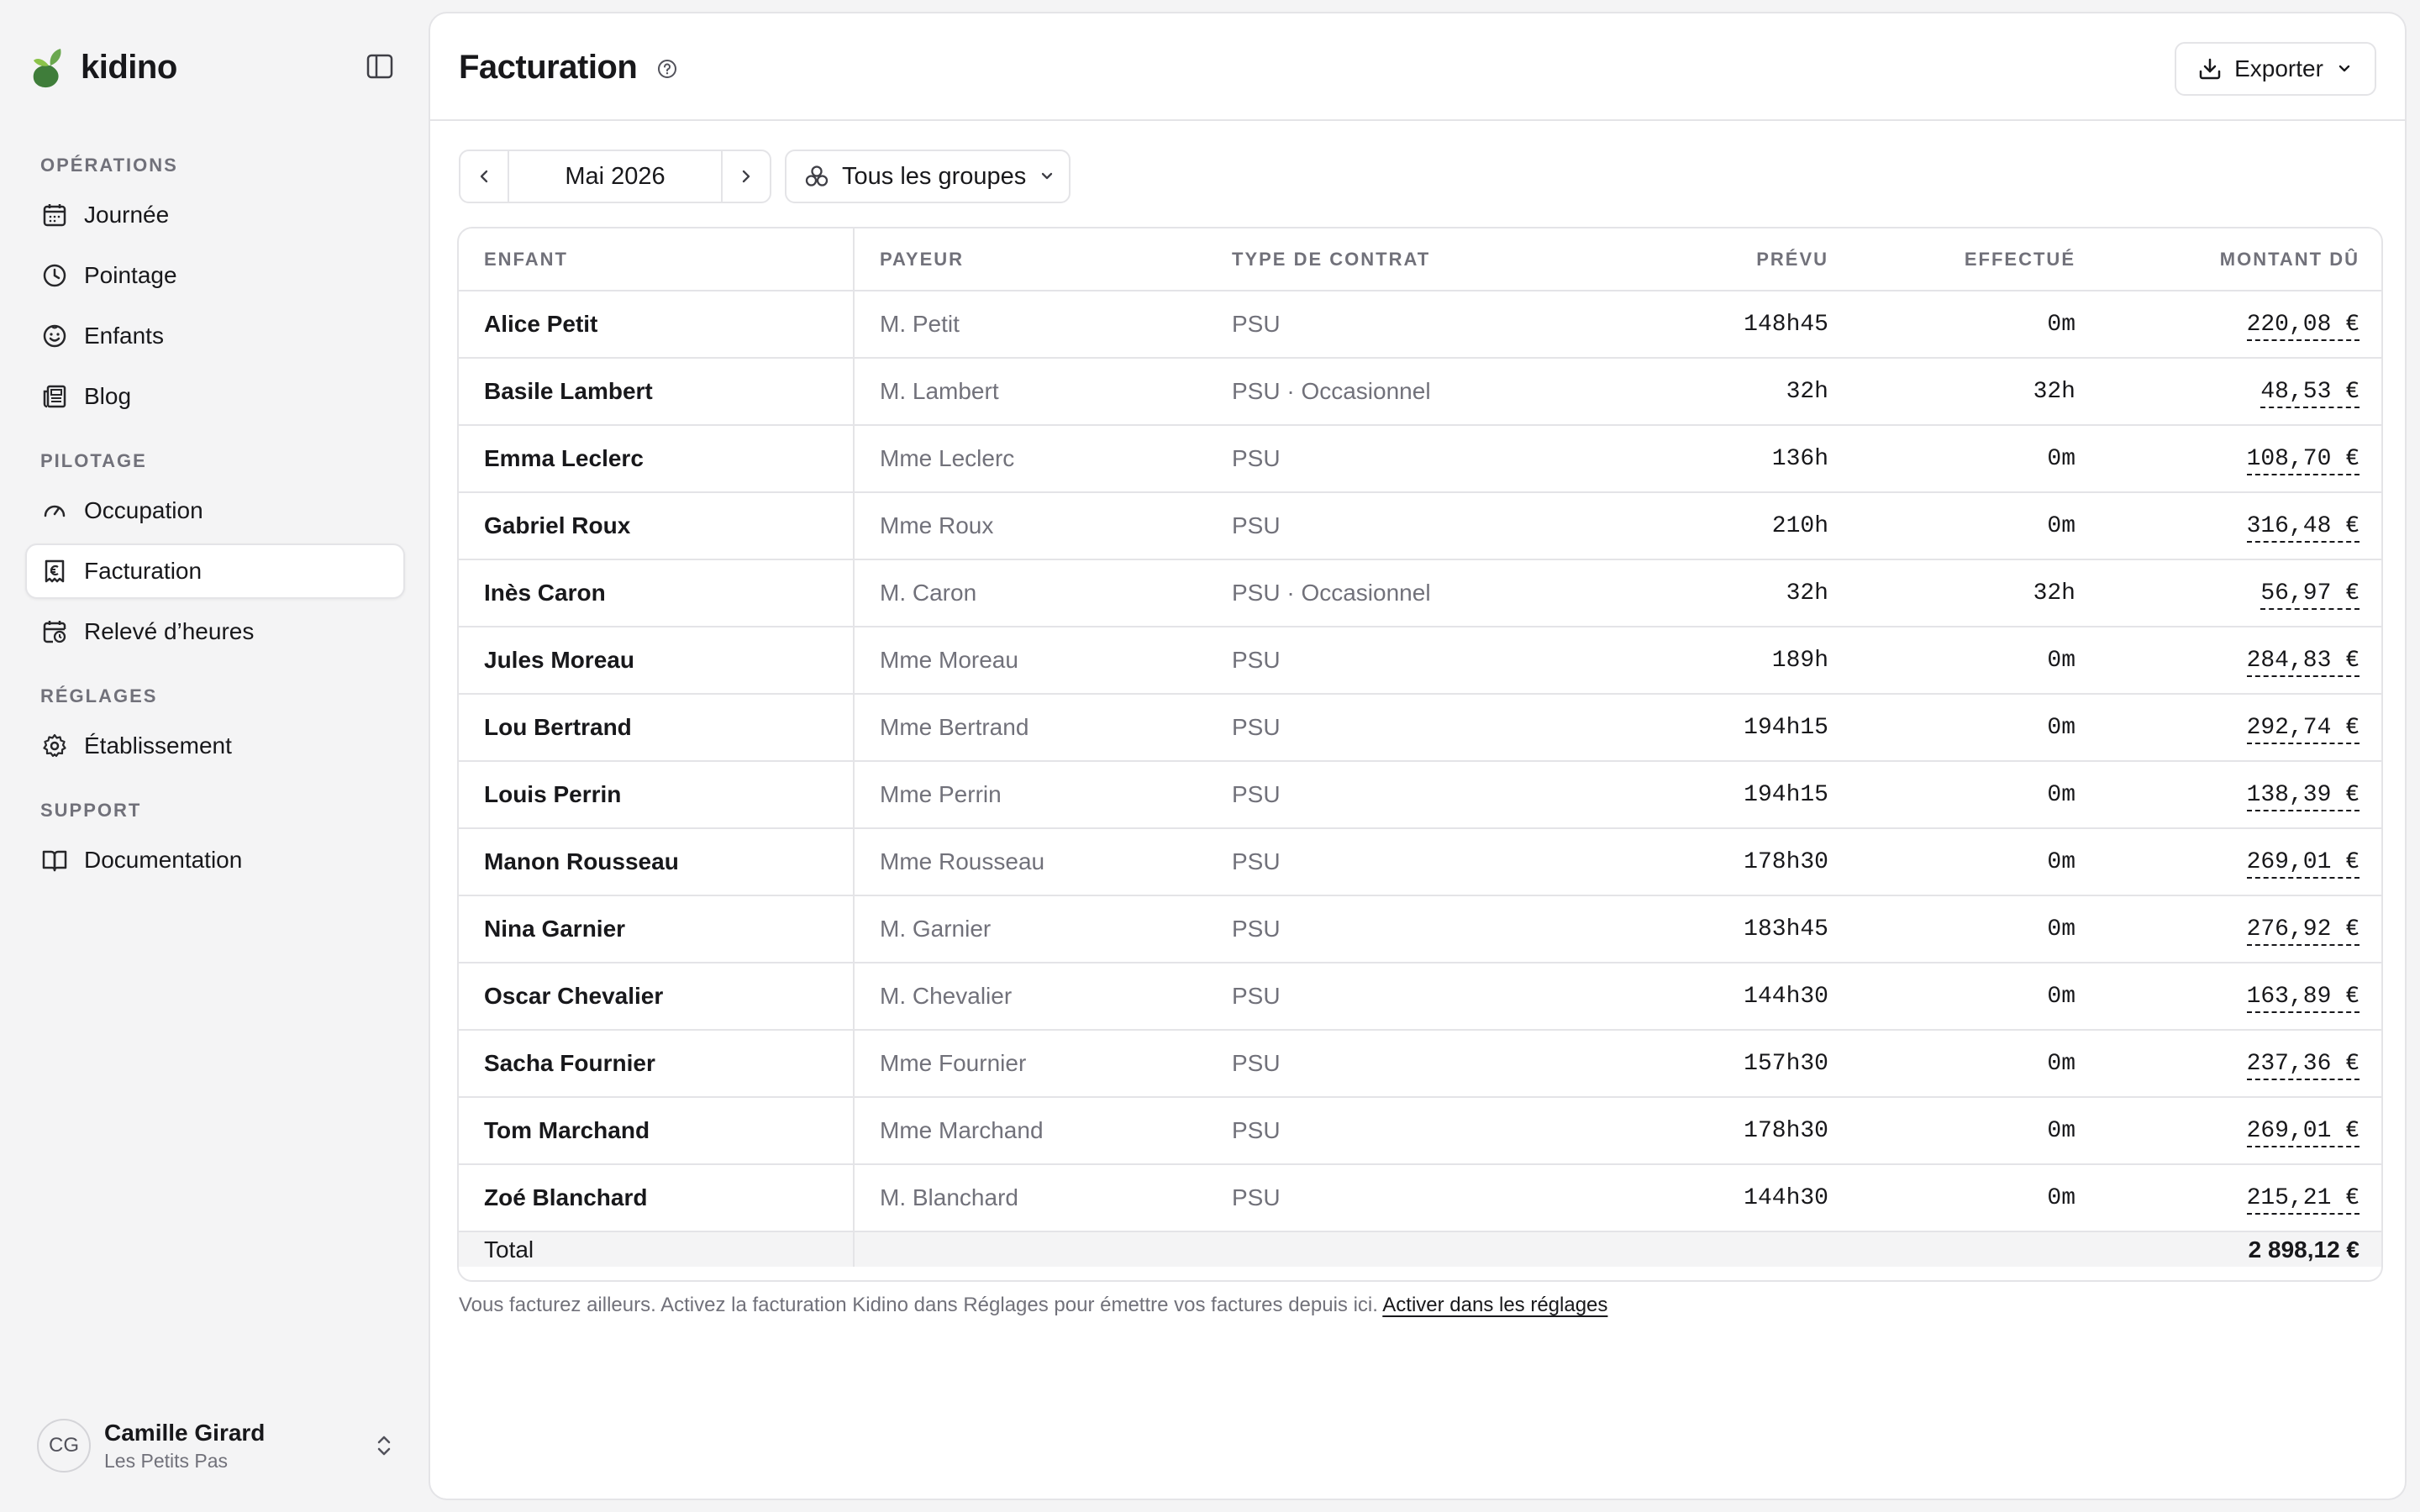  I want to click on amount-link: 237,36 €, so click(2303, 1065).